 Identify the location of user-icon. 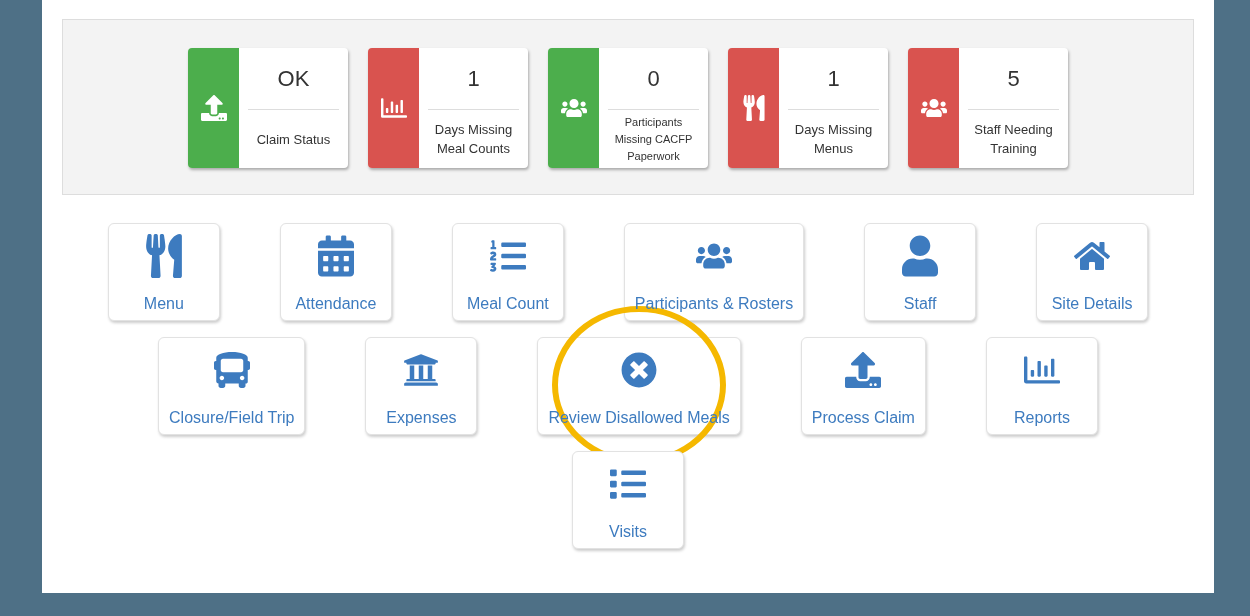
(920, 256).